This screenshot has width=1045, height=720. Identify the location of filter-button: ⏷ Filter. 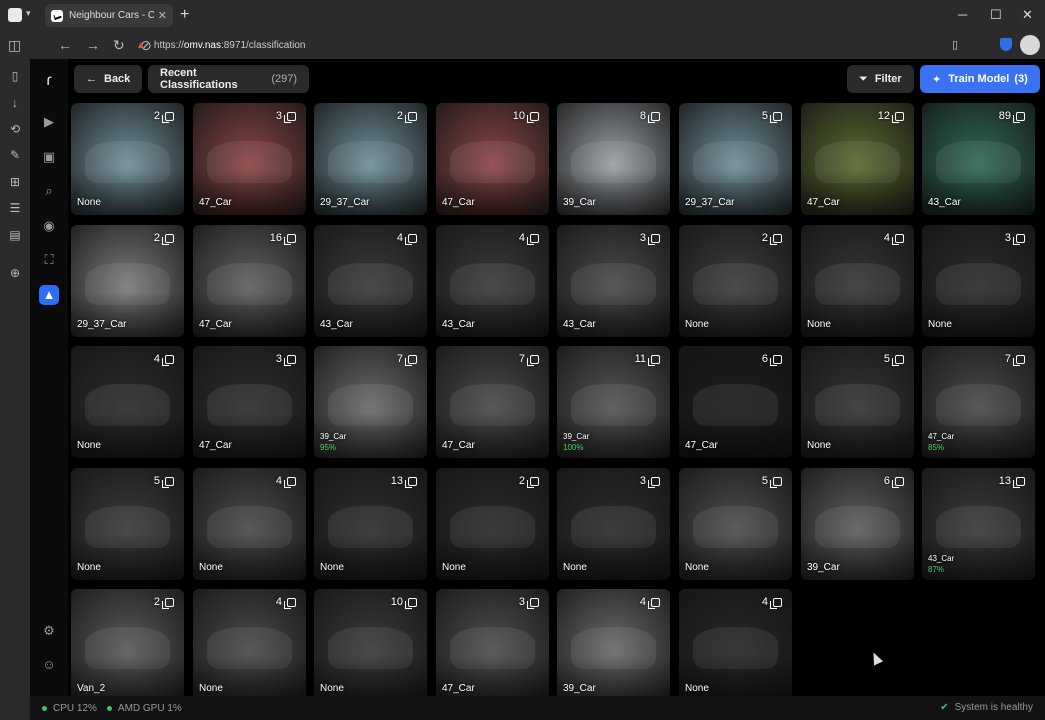
(880, 79).